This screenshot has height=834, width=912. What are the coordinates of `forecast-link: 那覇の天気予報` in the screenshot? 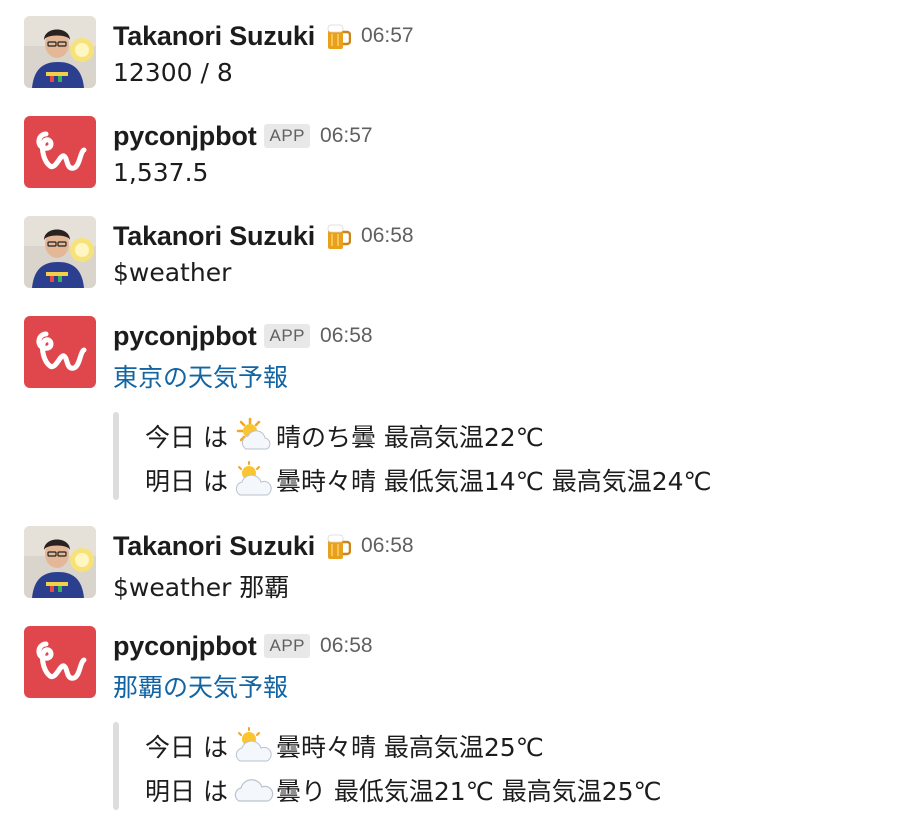 It's located at (200, 686).